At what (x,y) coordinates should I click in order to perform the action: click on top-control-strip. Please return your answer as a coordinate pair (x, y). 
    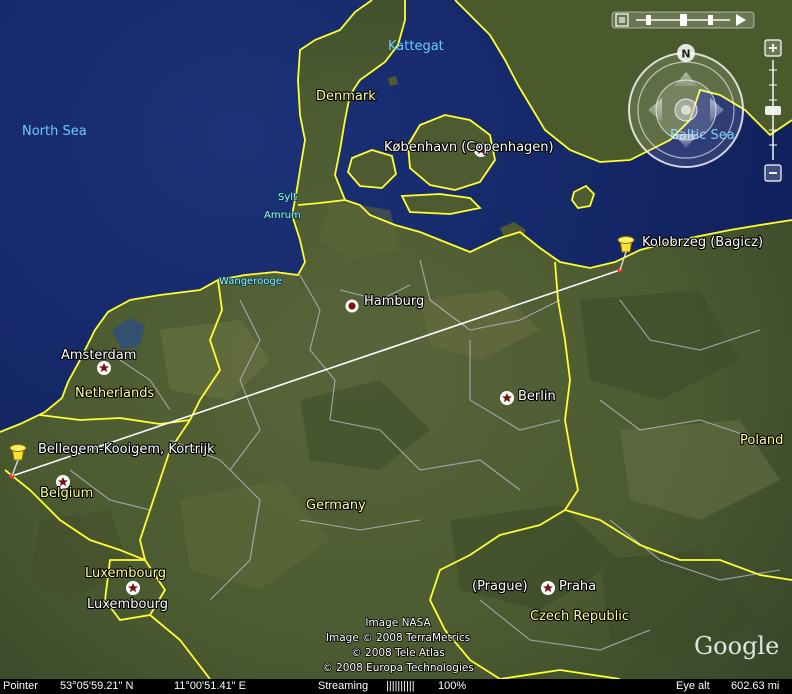
    Looking at the image, I should click on (683, 20).